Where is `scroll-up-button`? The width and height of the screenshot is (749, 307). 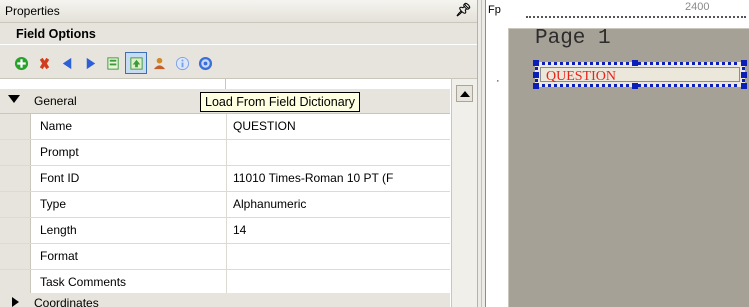 scroll-up-button is located at coordinates (464, 93).